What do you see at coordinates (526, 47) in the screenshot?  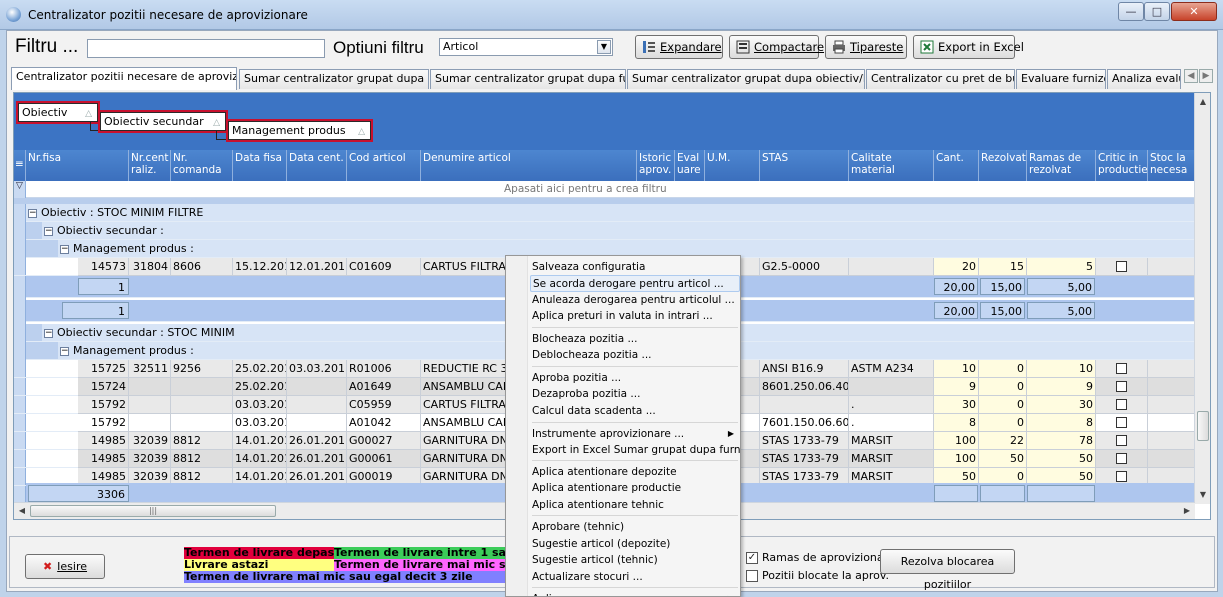 I see `filter-options-select: Articol ▼` at bounding box center [526, 47].